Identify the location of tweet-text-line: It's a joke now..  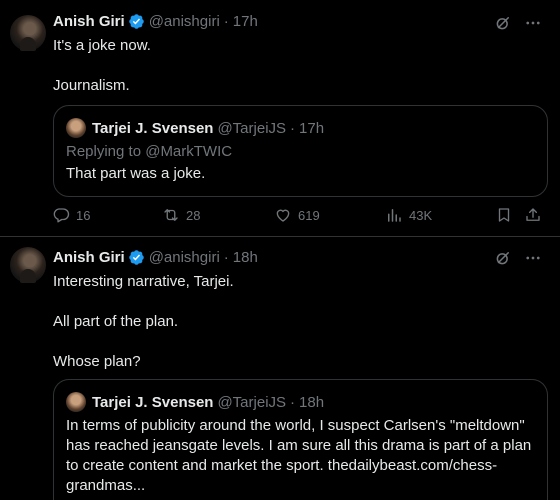
(102, 45).